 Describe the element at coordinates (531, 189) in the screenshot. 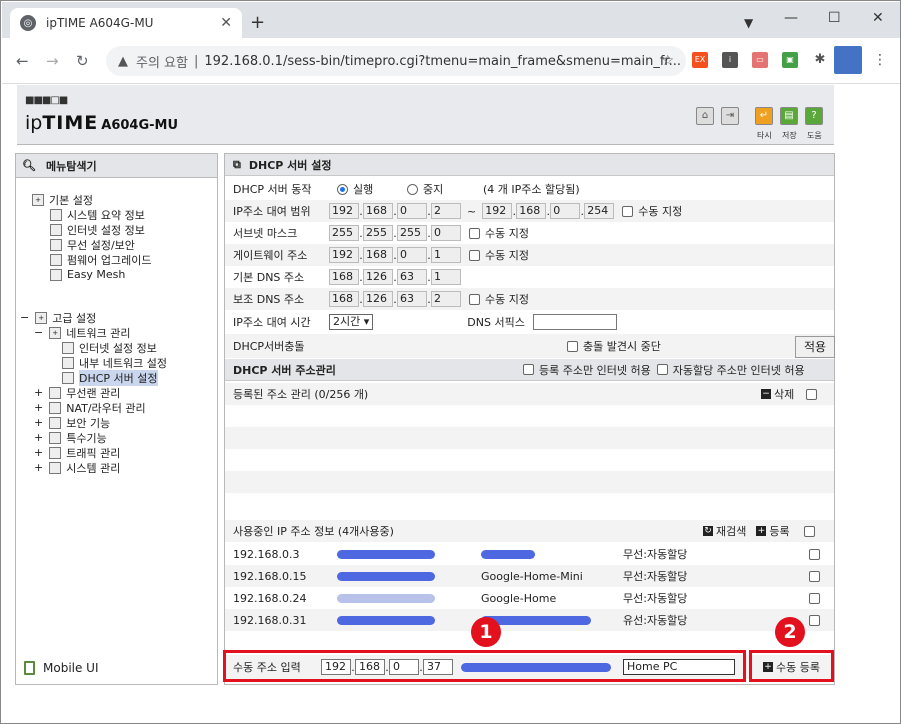

I see `alloc-note: (4 개 IP주소 할당됨)` at that location.